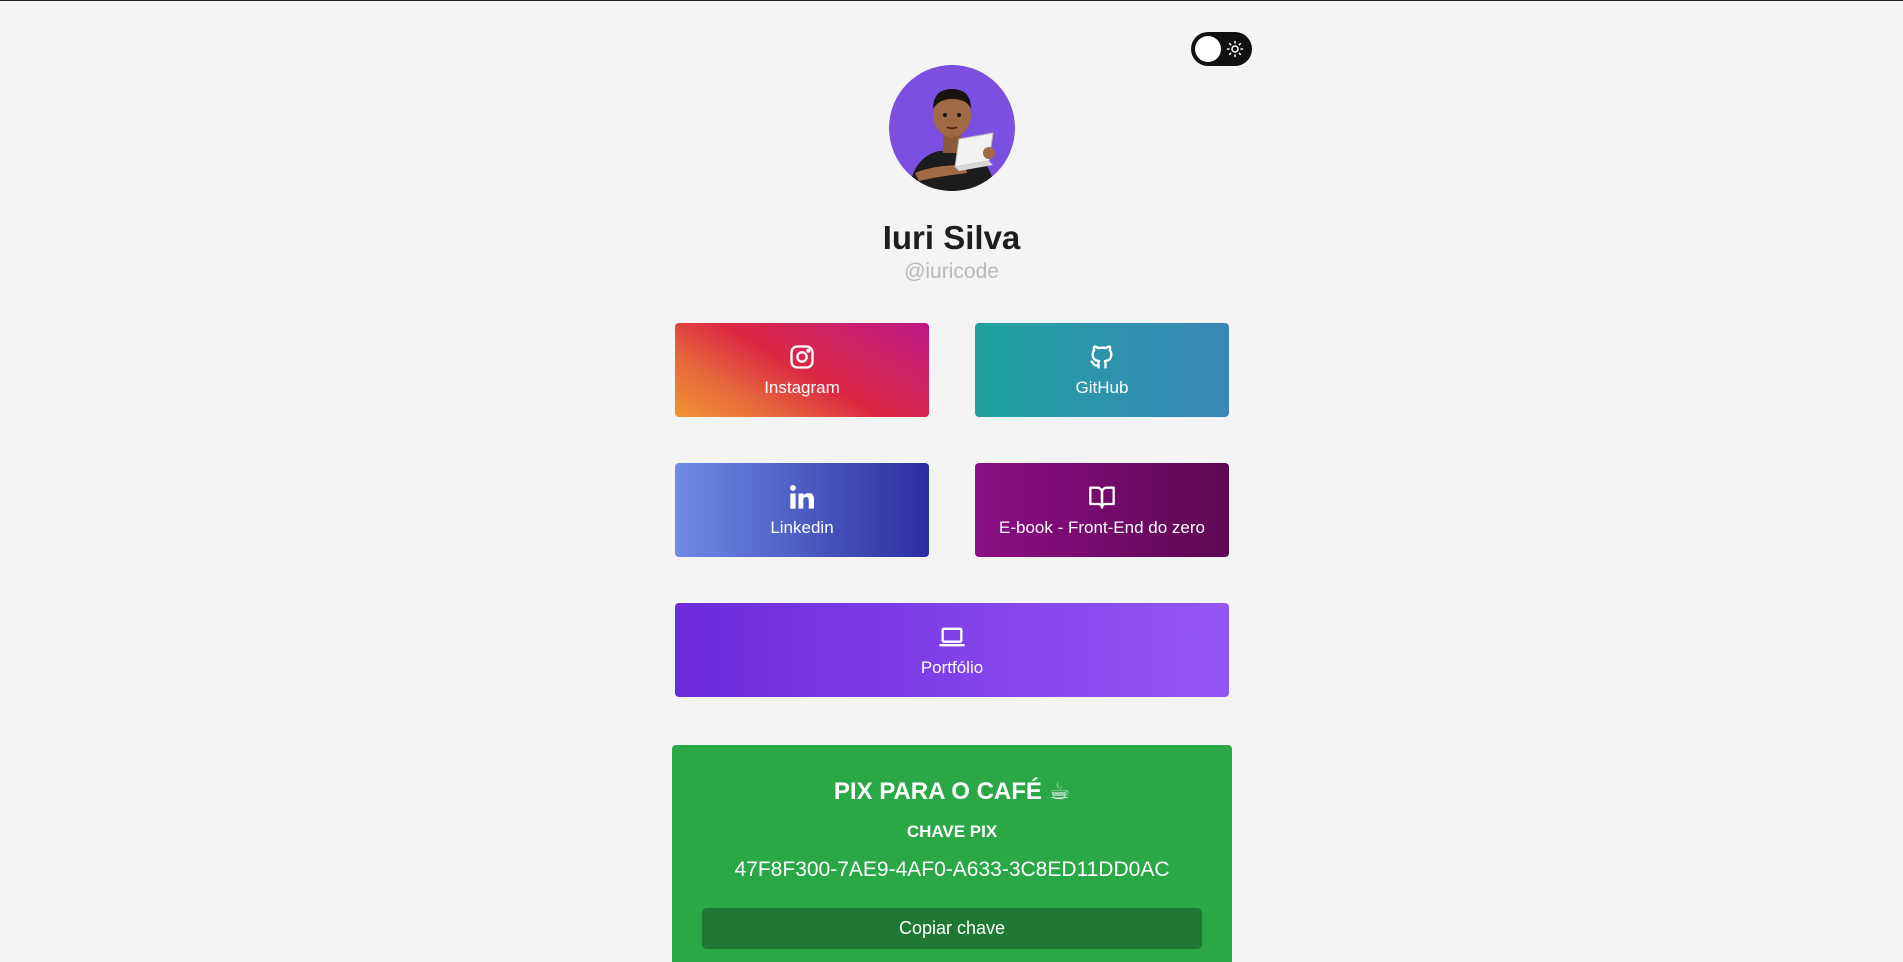 Image resolution: width=1903 pixels, height=962 pixels. Describe the element at coordinates (951, 271) in the screenshot. I see `profile-handle: @iuricode` at that location.